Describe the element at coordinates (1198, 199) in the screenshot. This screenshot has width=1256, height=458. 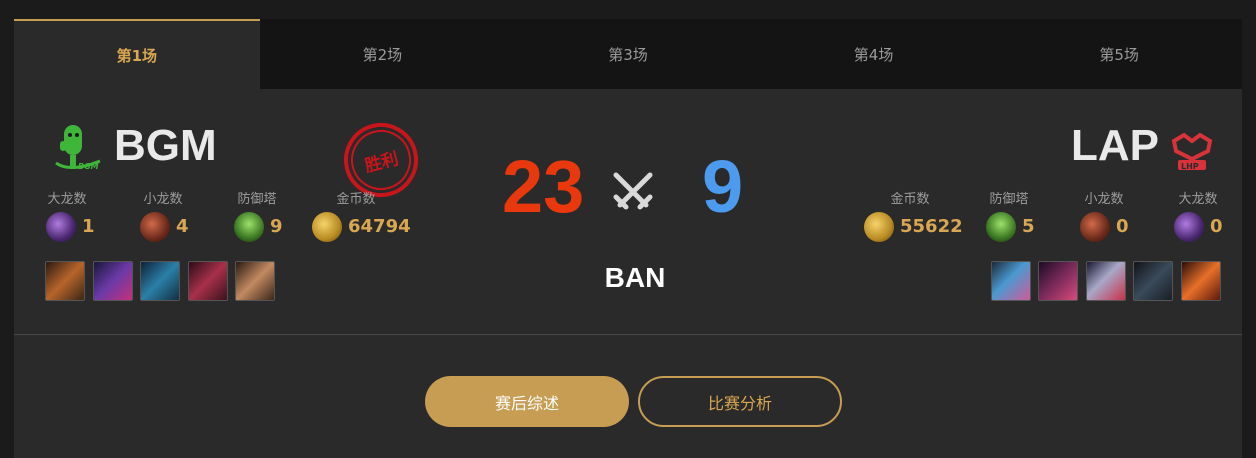
I see `right-baron-label: 大龙数` at that location.